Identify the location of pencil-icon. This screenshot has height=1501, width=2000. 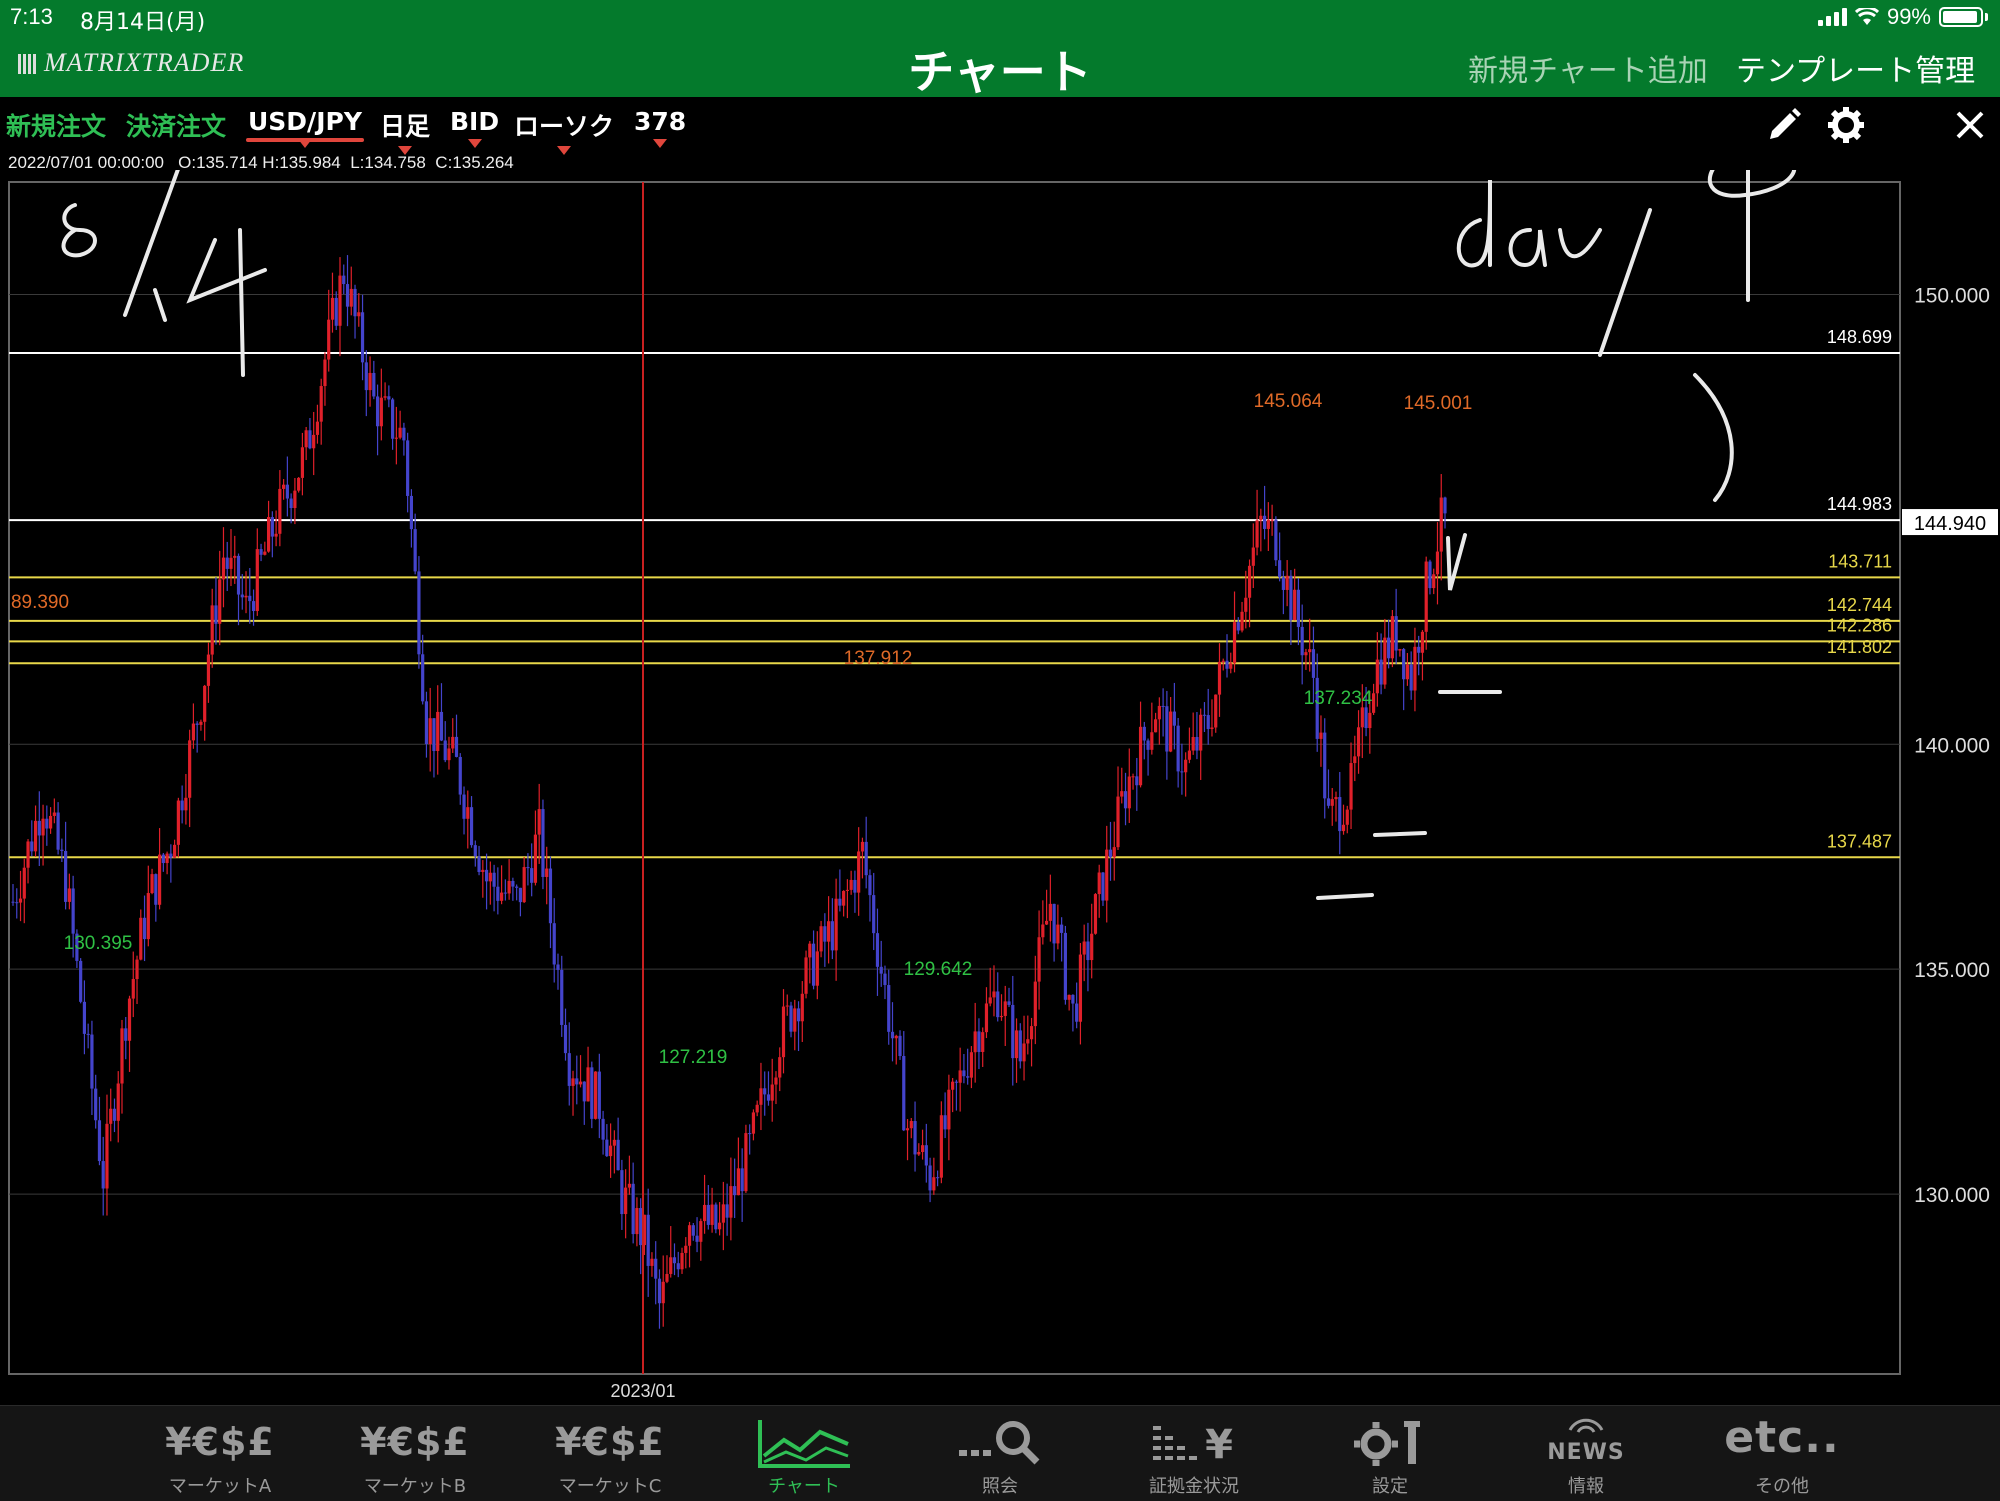
(1784, 125).